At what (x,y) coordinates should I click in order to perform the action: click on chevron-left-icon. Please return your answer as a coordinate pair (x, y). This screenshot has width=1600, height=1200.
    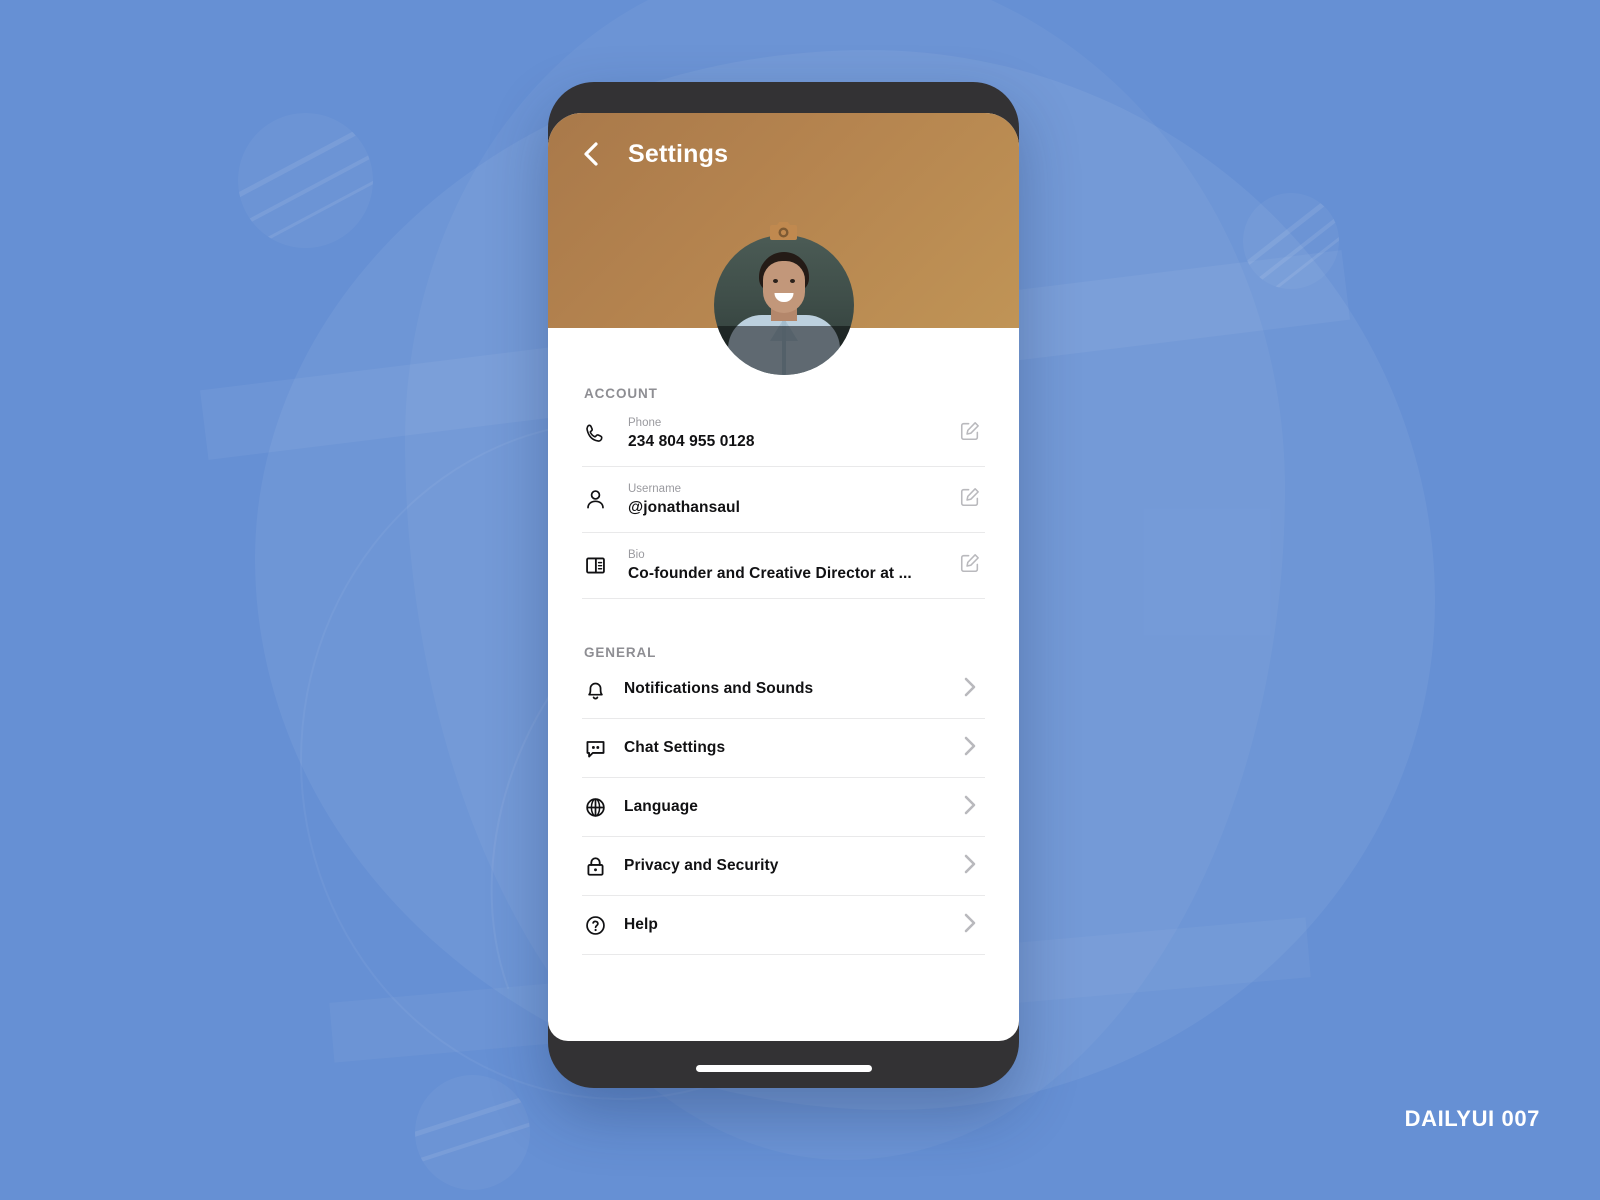
    Looking at the image, I should click on (591, 154).